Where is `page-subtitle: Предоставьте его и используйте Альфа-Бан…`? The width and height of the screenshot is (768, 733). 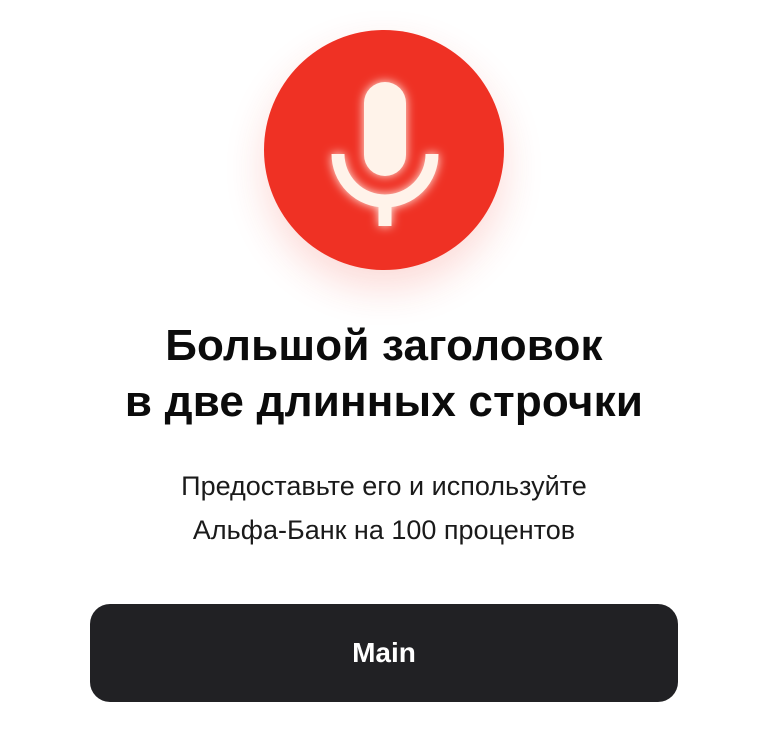
page-subtitle: Предоставьте его и используйте Альфа-Бан… is located at coordinates (384, 508).